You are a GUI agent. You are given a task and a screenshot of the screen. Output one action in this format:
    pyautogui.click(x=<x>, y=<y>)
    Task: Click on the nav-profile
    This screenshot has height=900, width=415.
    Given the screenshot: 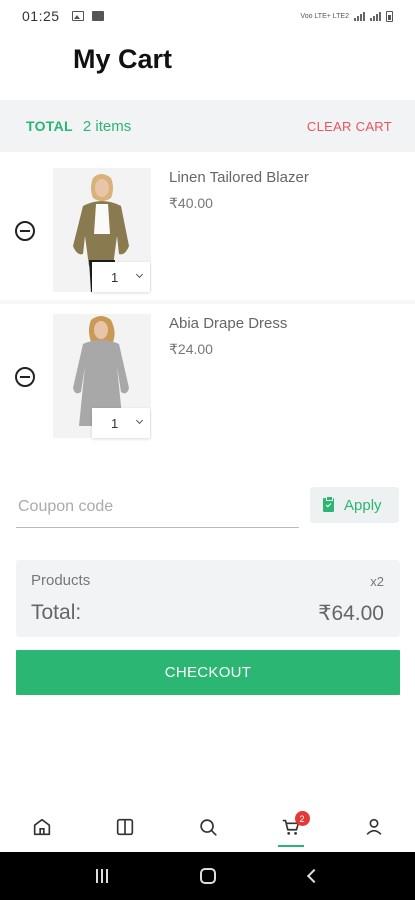 What is the action you would take?
    pyautogui.click(x=373, y=829)
    